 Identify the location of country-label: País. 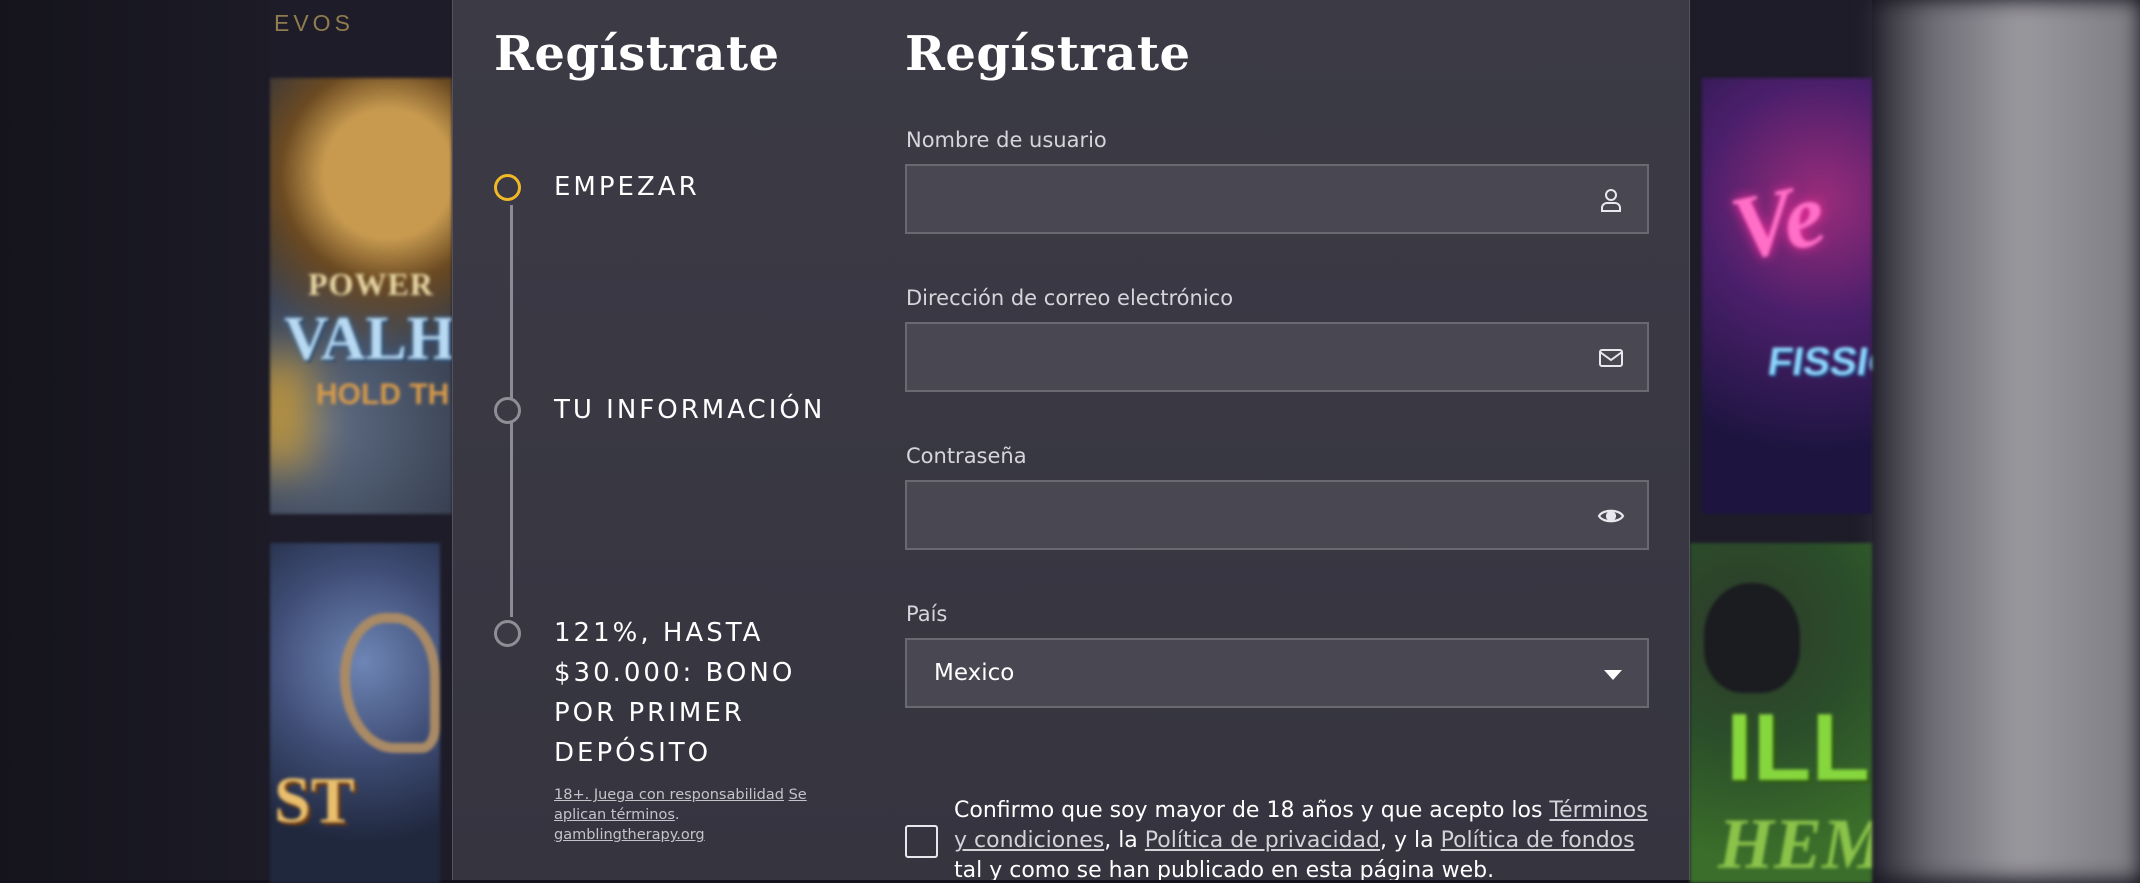
(927, 614).